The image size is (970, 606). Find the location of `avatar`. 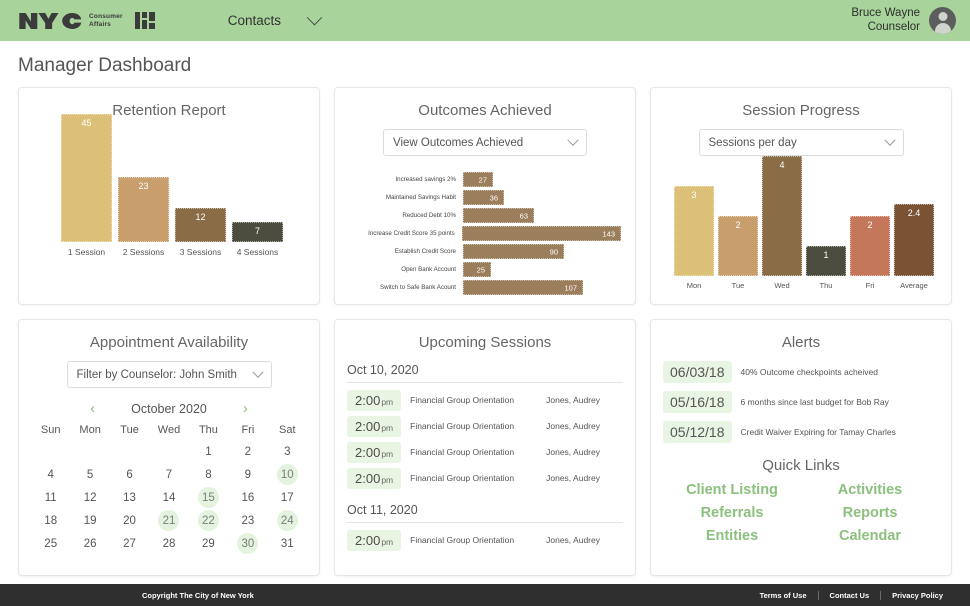

avatar is located at coordinates (942, 20).